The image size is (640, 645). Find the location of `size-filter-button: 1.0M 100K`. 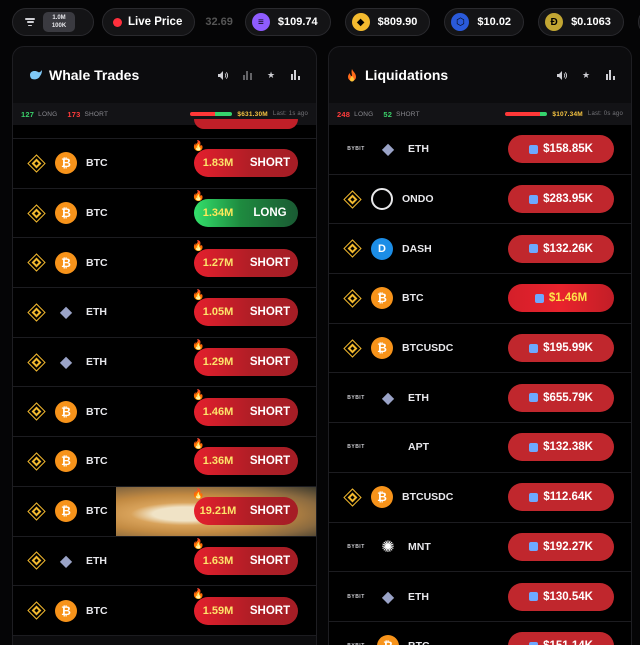

size-filter-button: 1.0M 100K is located at coordinates (53, 22).